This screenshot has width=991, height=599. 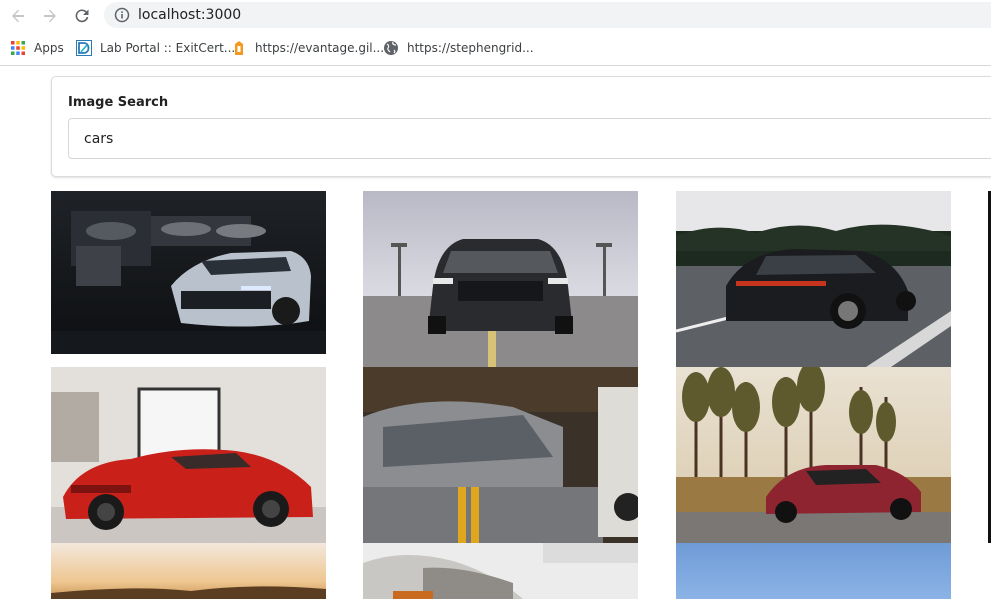 I want to click on forward-arrow-icon, so click(x=50, y=16).